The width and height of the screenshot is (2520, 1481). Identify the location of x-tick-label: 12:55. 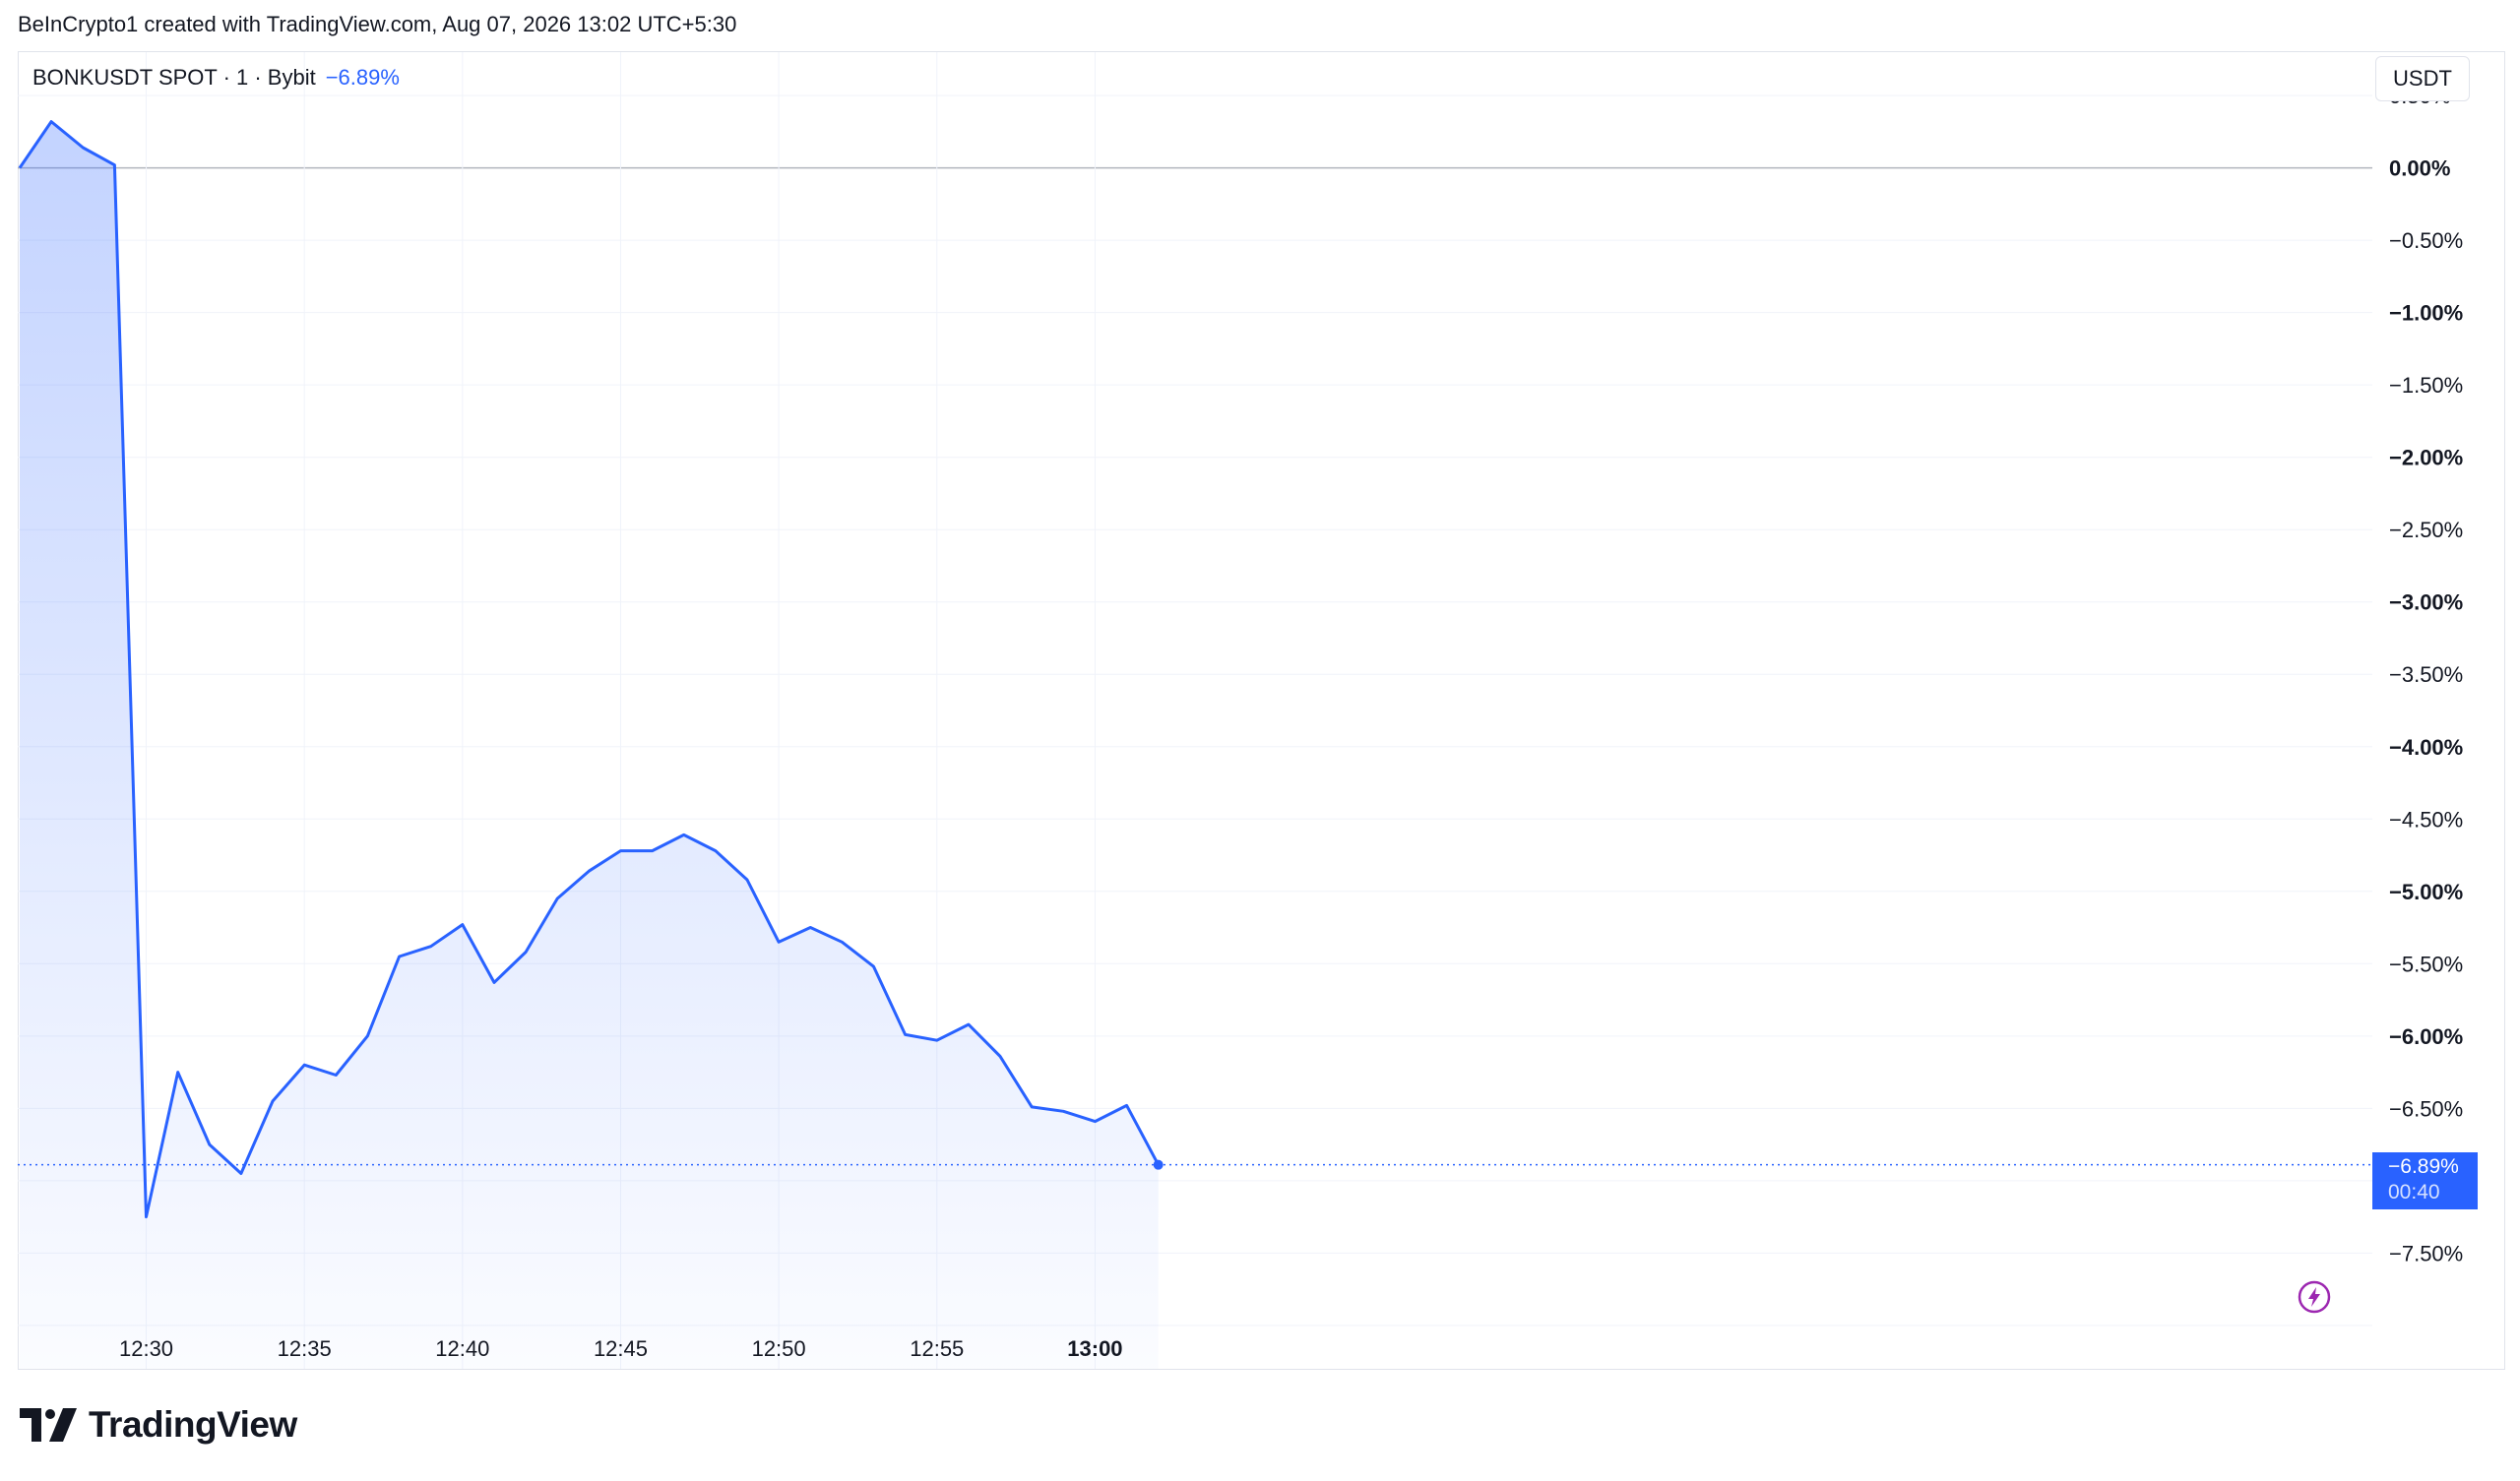
(937, 1348).